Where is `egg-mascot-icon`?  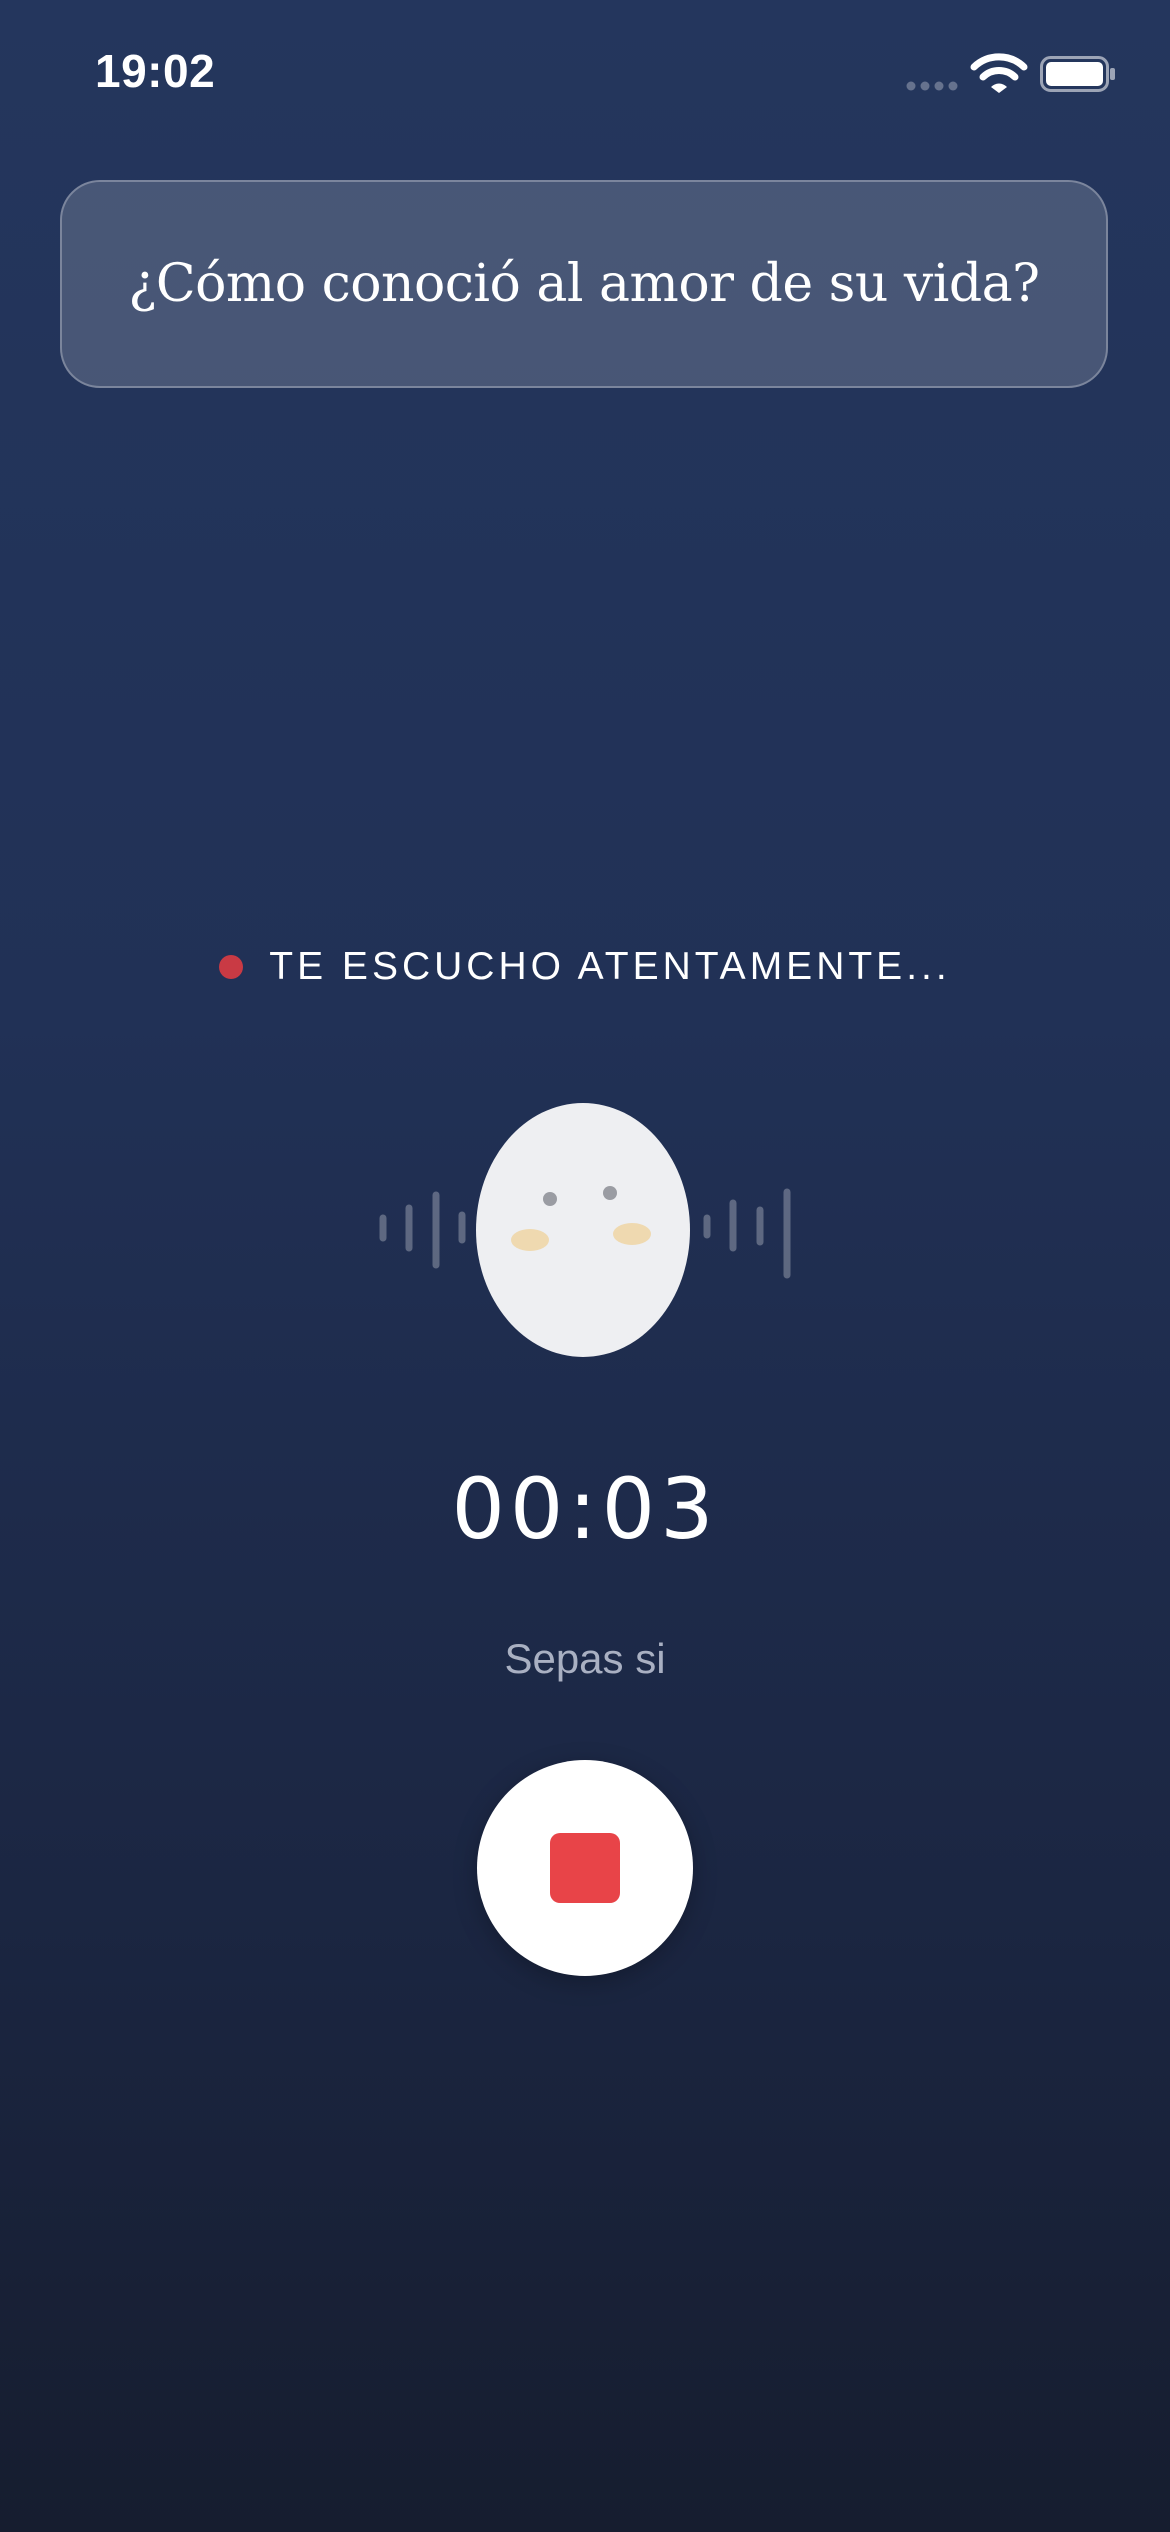
egg-mascot-icon is located at coordinates (583, 1230).